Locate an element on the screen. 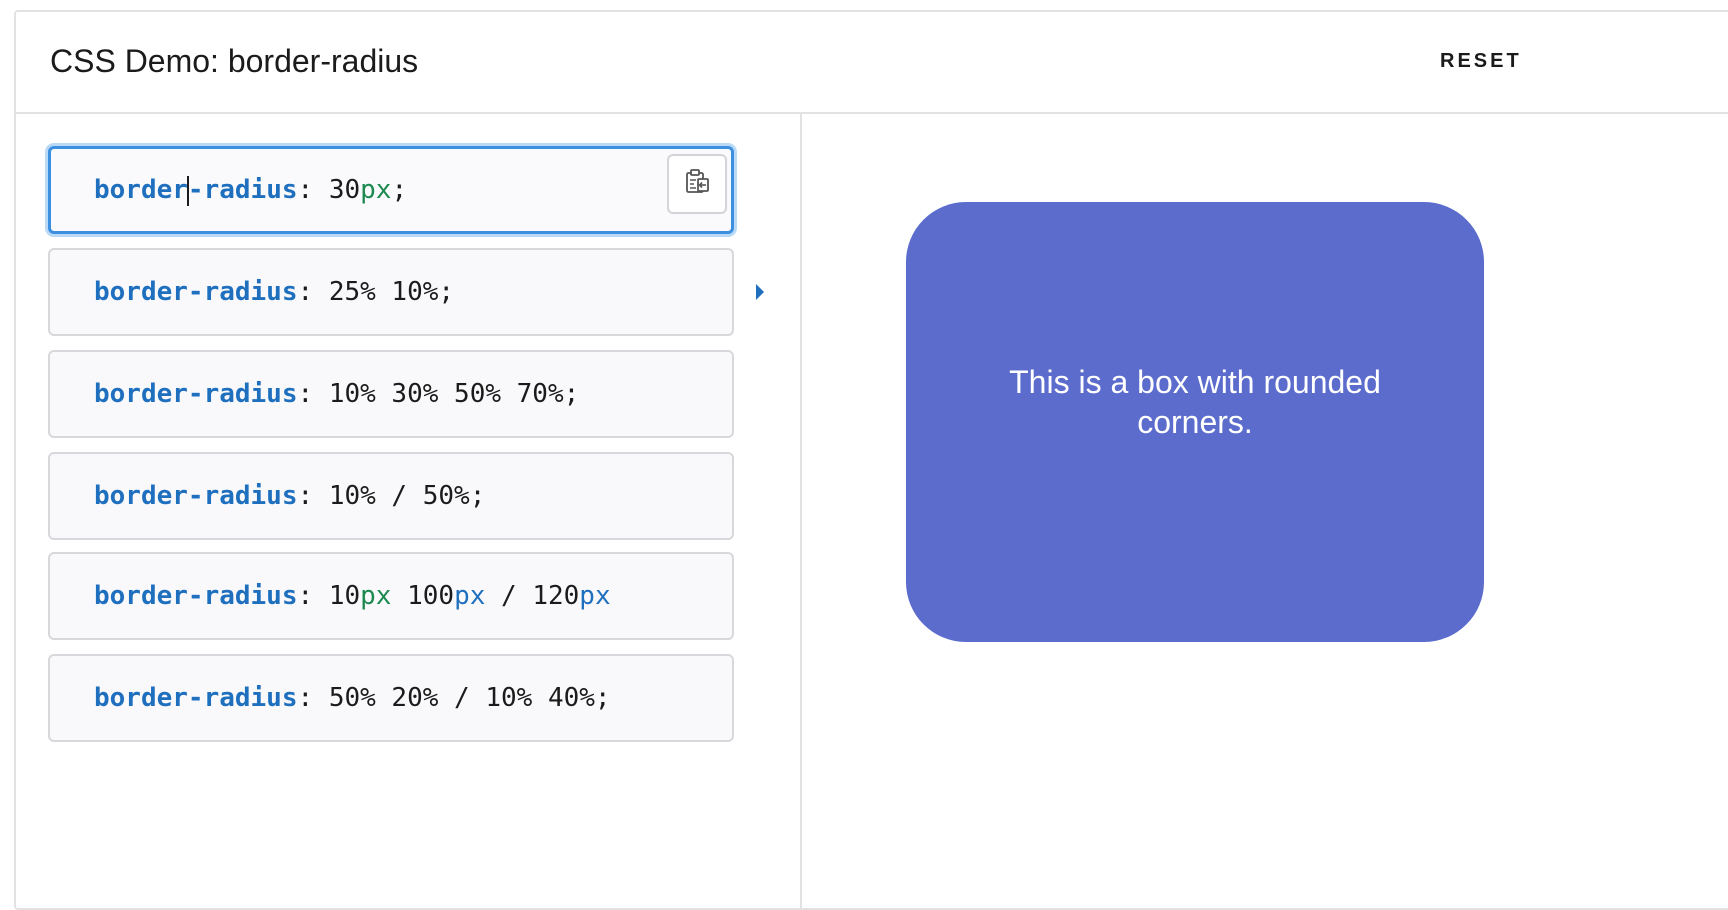 This screenshot has width=1728, height=910. choice-border-radius-px-slash: border-radius: 10px 100px / 120px is located at coordinates (391, 596).